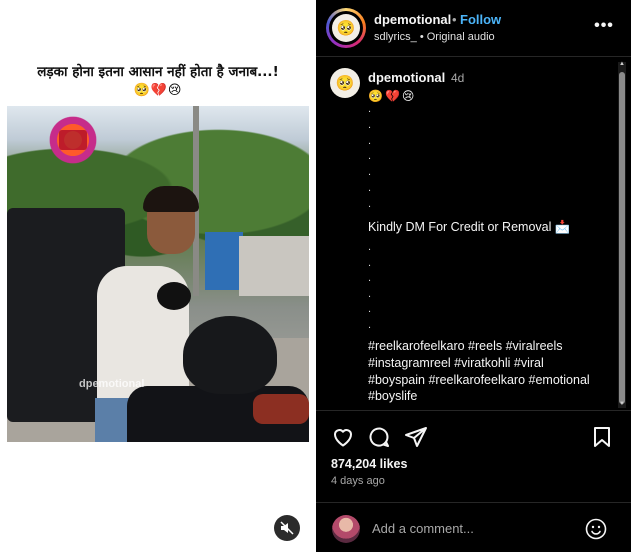 The image size is (631, 552). What do you see at coordinates (406, 77) in the screenshot?
I see `caption-username: dpemotional` at bounding box center [406, 77].